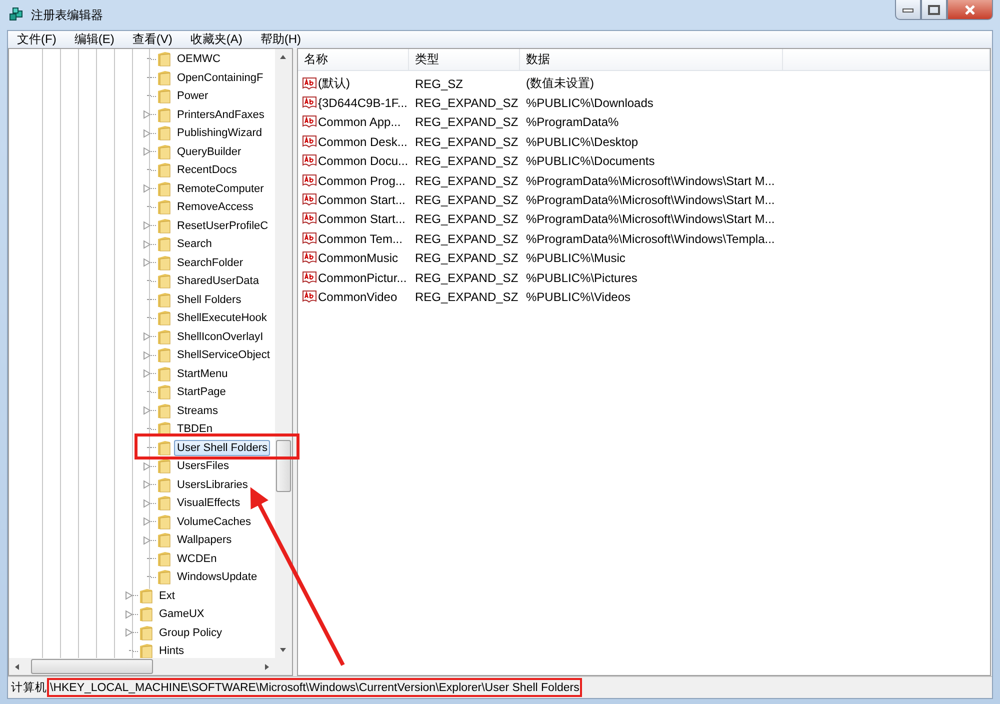 The height and width of the screenshot is (704, 1000). What do you see at coordinates (221, 114) in the screenshot?
I see `tree-item: PrintersAndFaxes` at bounding box center [221, 114].